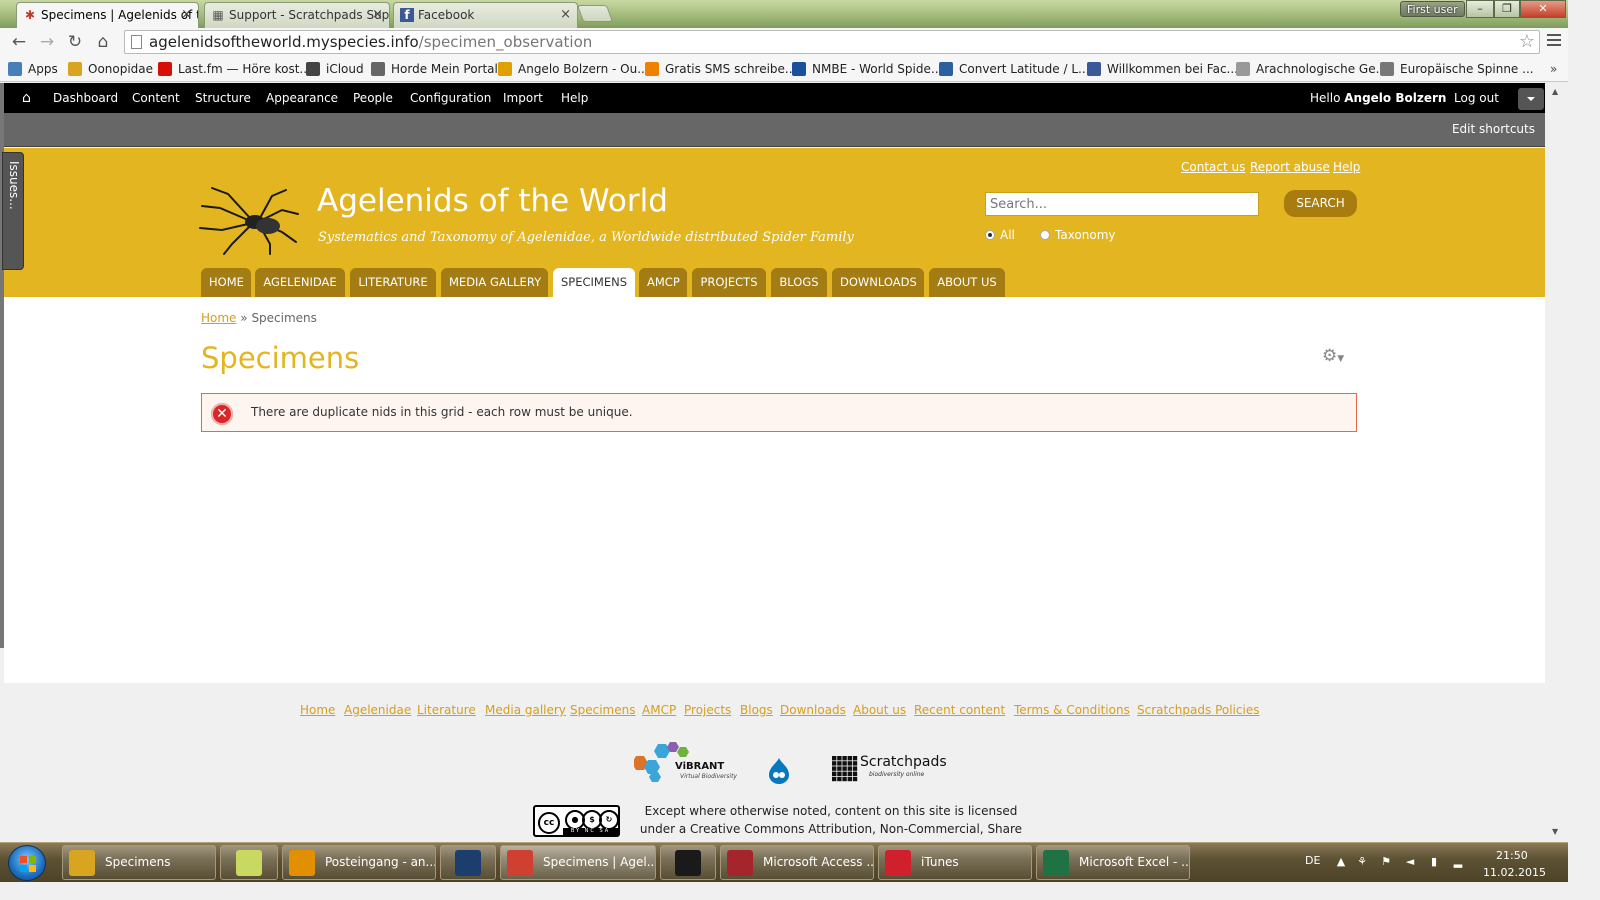 Image resolution: width=1600 pixels, height=900 pixels. Describe the element at coordinates (494, 282) in the screenshot. I see `nav-tab-media-gallery: MEDIA GALLERY` at that location.